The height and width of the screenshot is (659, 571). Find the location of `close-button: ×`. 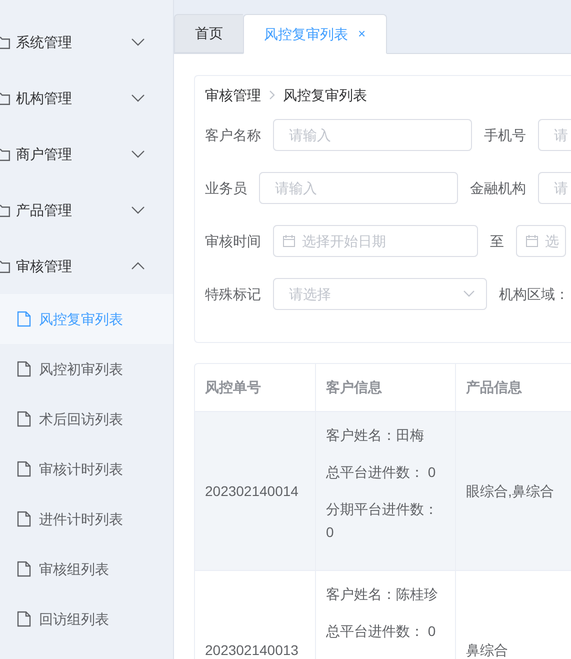

close-button: × is located at coordinates (362, 34).